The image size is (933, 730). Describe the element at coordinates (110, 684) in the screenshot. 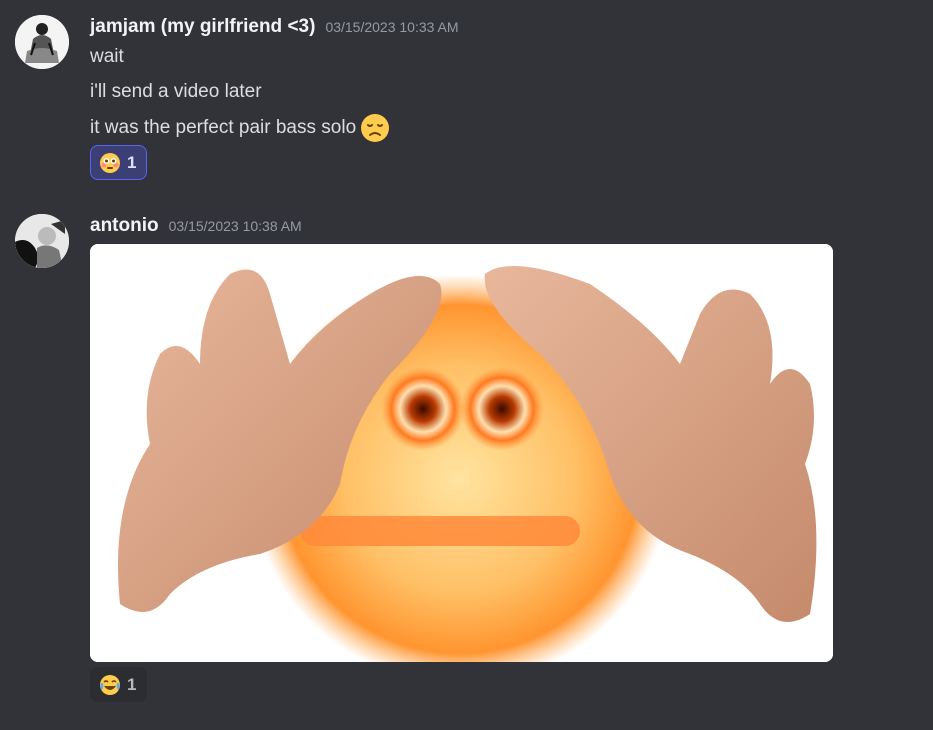

I see `crying-laughing-face-emoji` at that location.